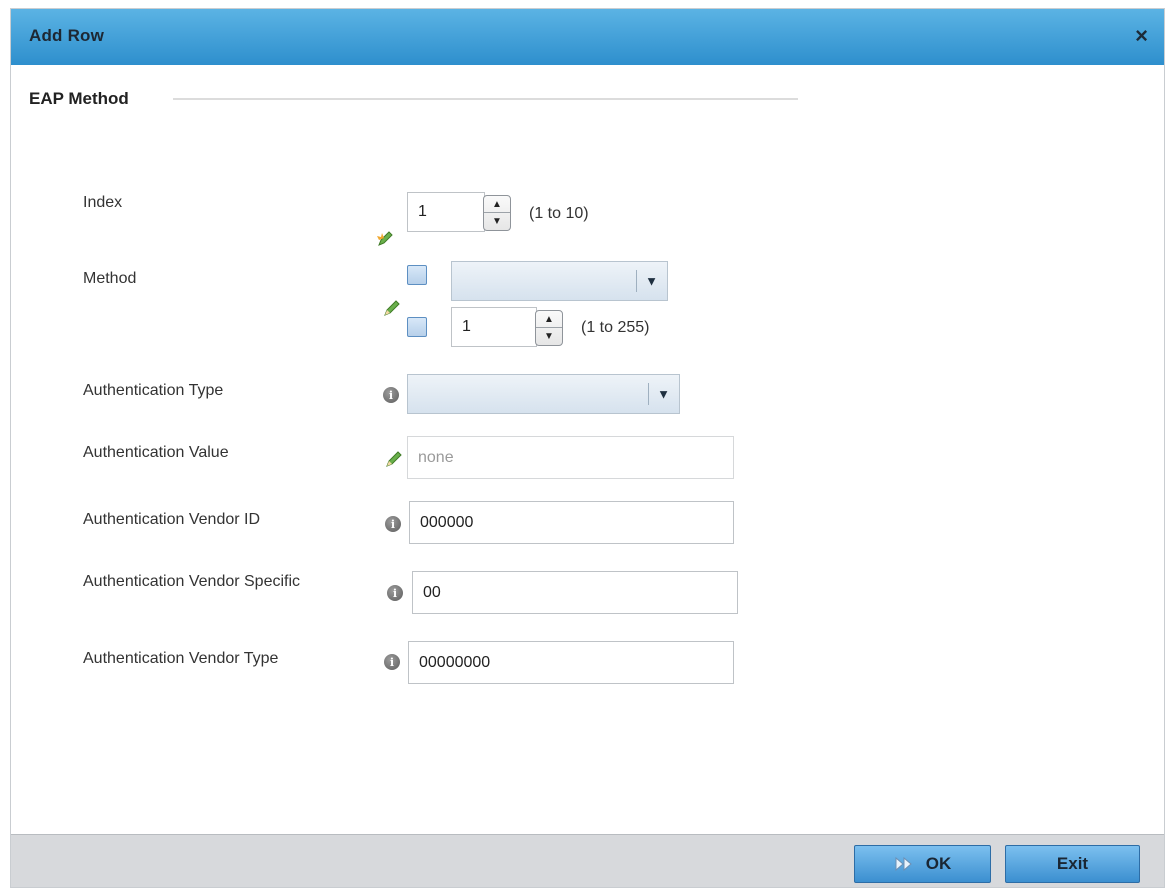  What do you see at coordinates (587, 860) in the screenshot?
I see `dialog-footer: OK Exit` at bounding box center [587, 860].